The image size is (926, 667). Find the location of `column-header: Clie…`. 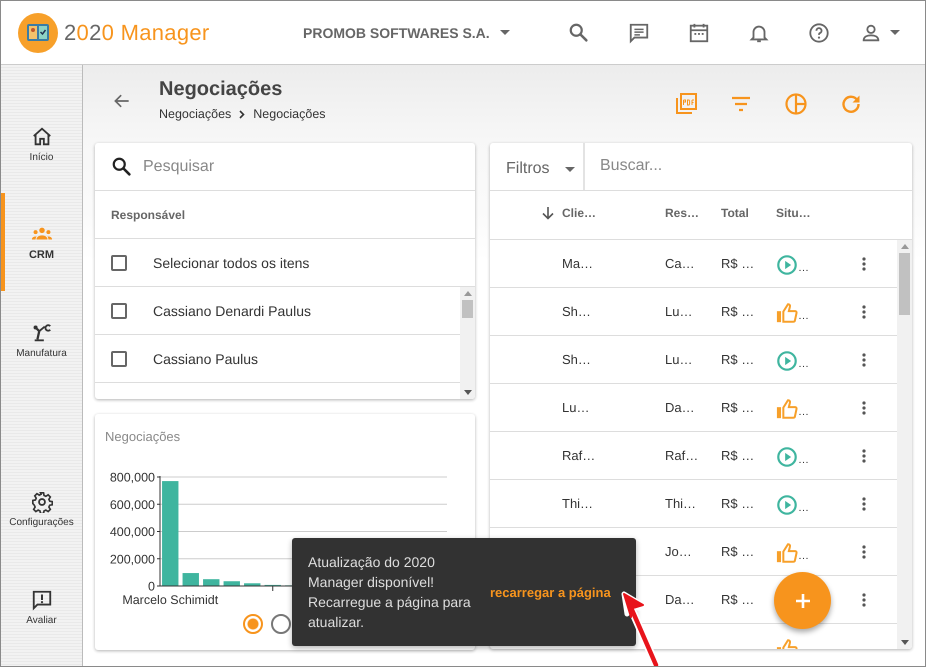

column-header: Clie… is located at coordinates (579, 213).